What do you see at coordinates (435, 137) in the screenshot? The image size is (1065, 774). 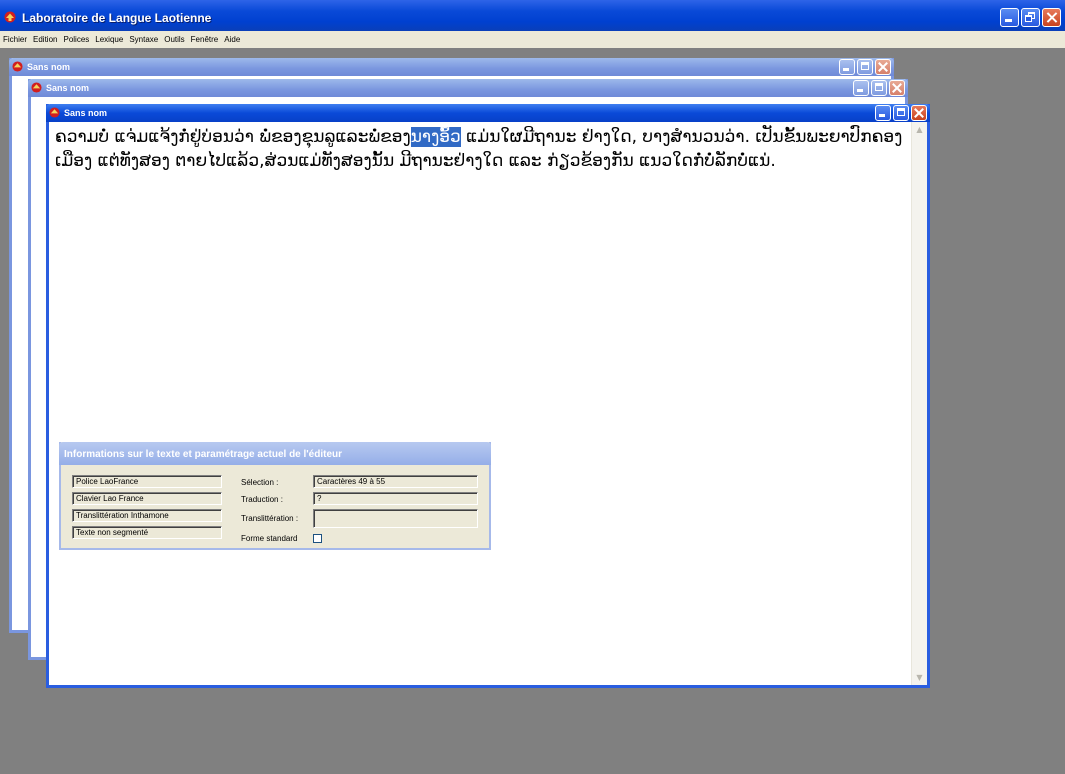 I see `editor-selection: ນາງອົ້ວ` at bounding box center [435, 137].